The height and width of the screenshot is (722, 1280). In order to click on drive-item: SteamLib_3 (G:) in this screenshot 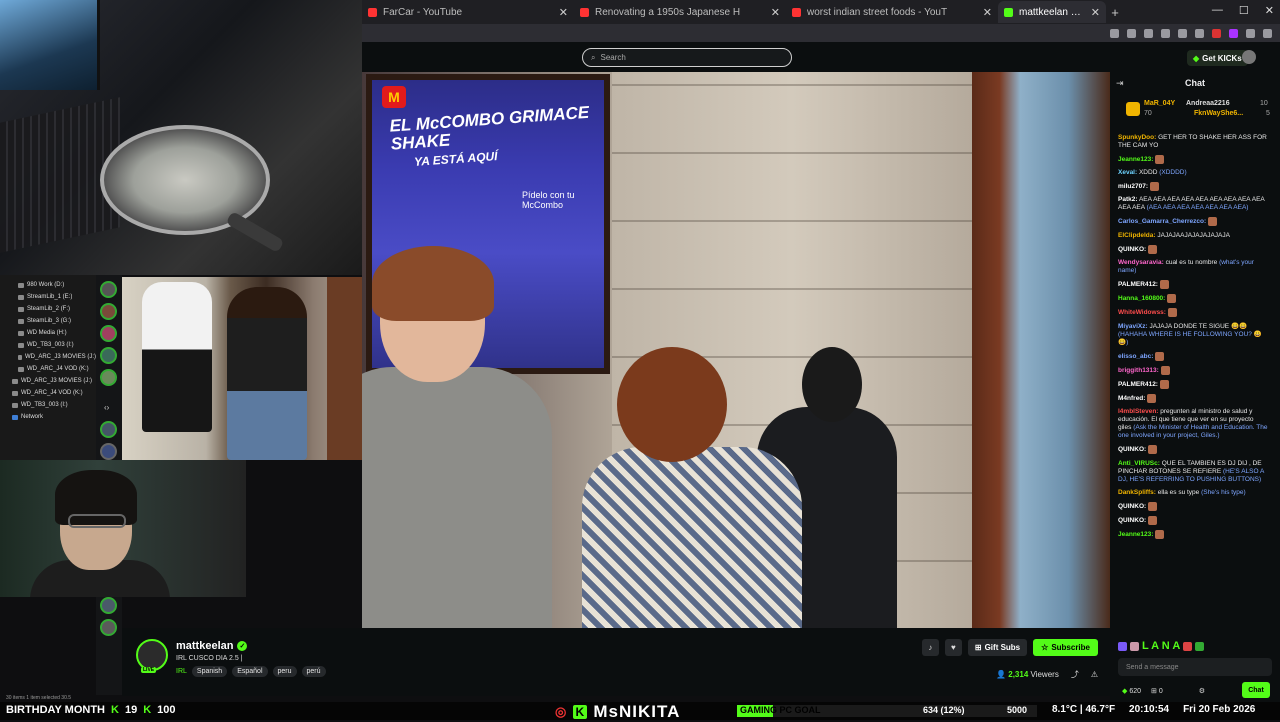, I will do `click(48, 321)`.